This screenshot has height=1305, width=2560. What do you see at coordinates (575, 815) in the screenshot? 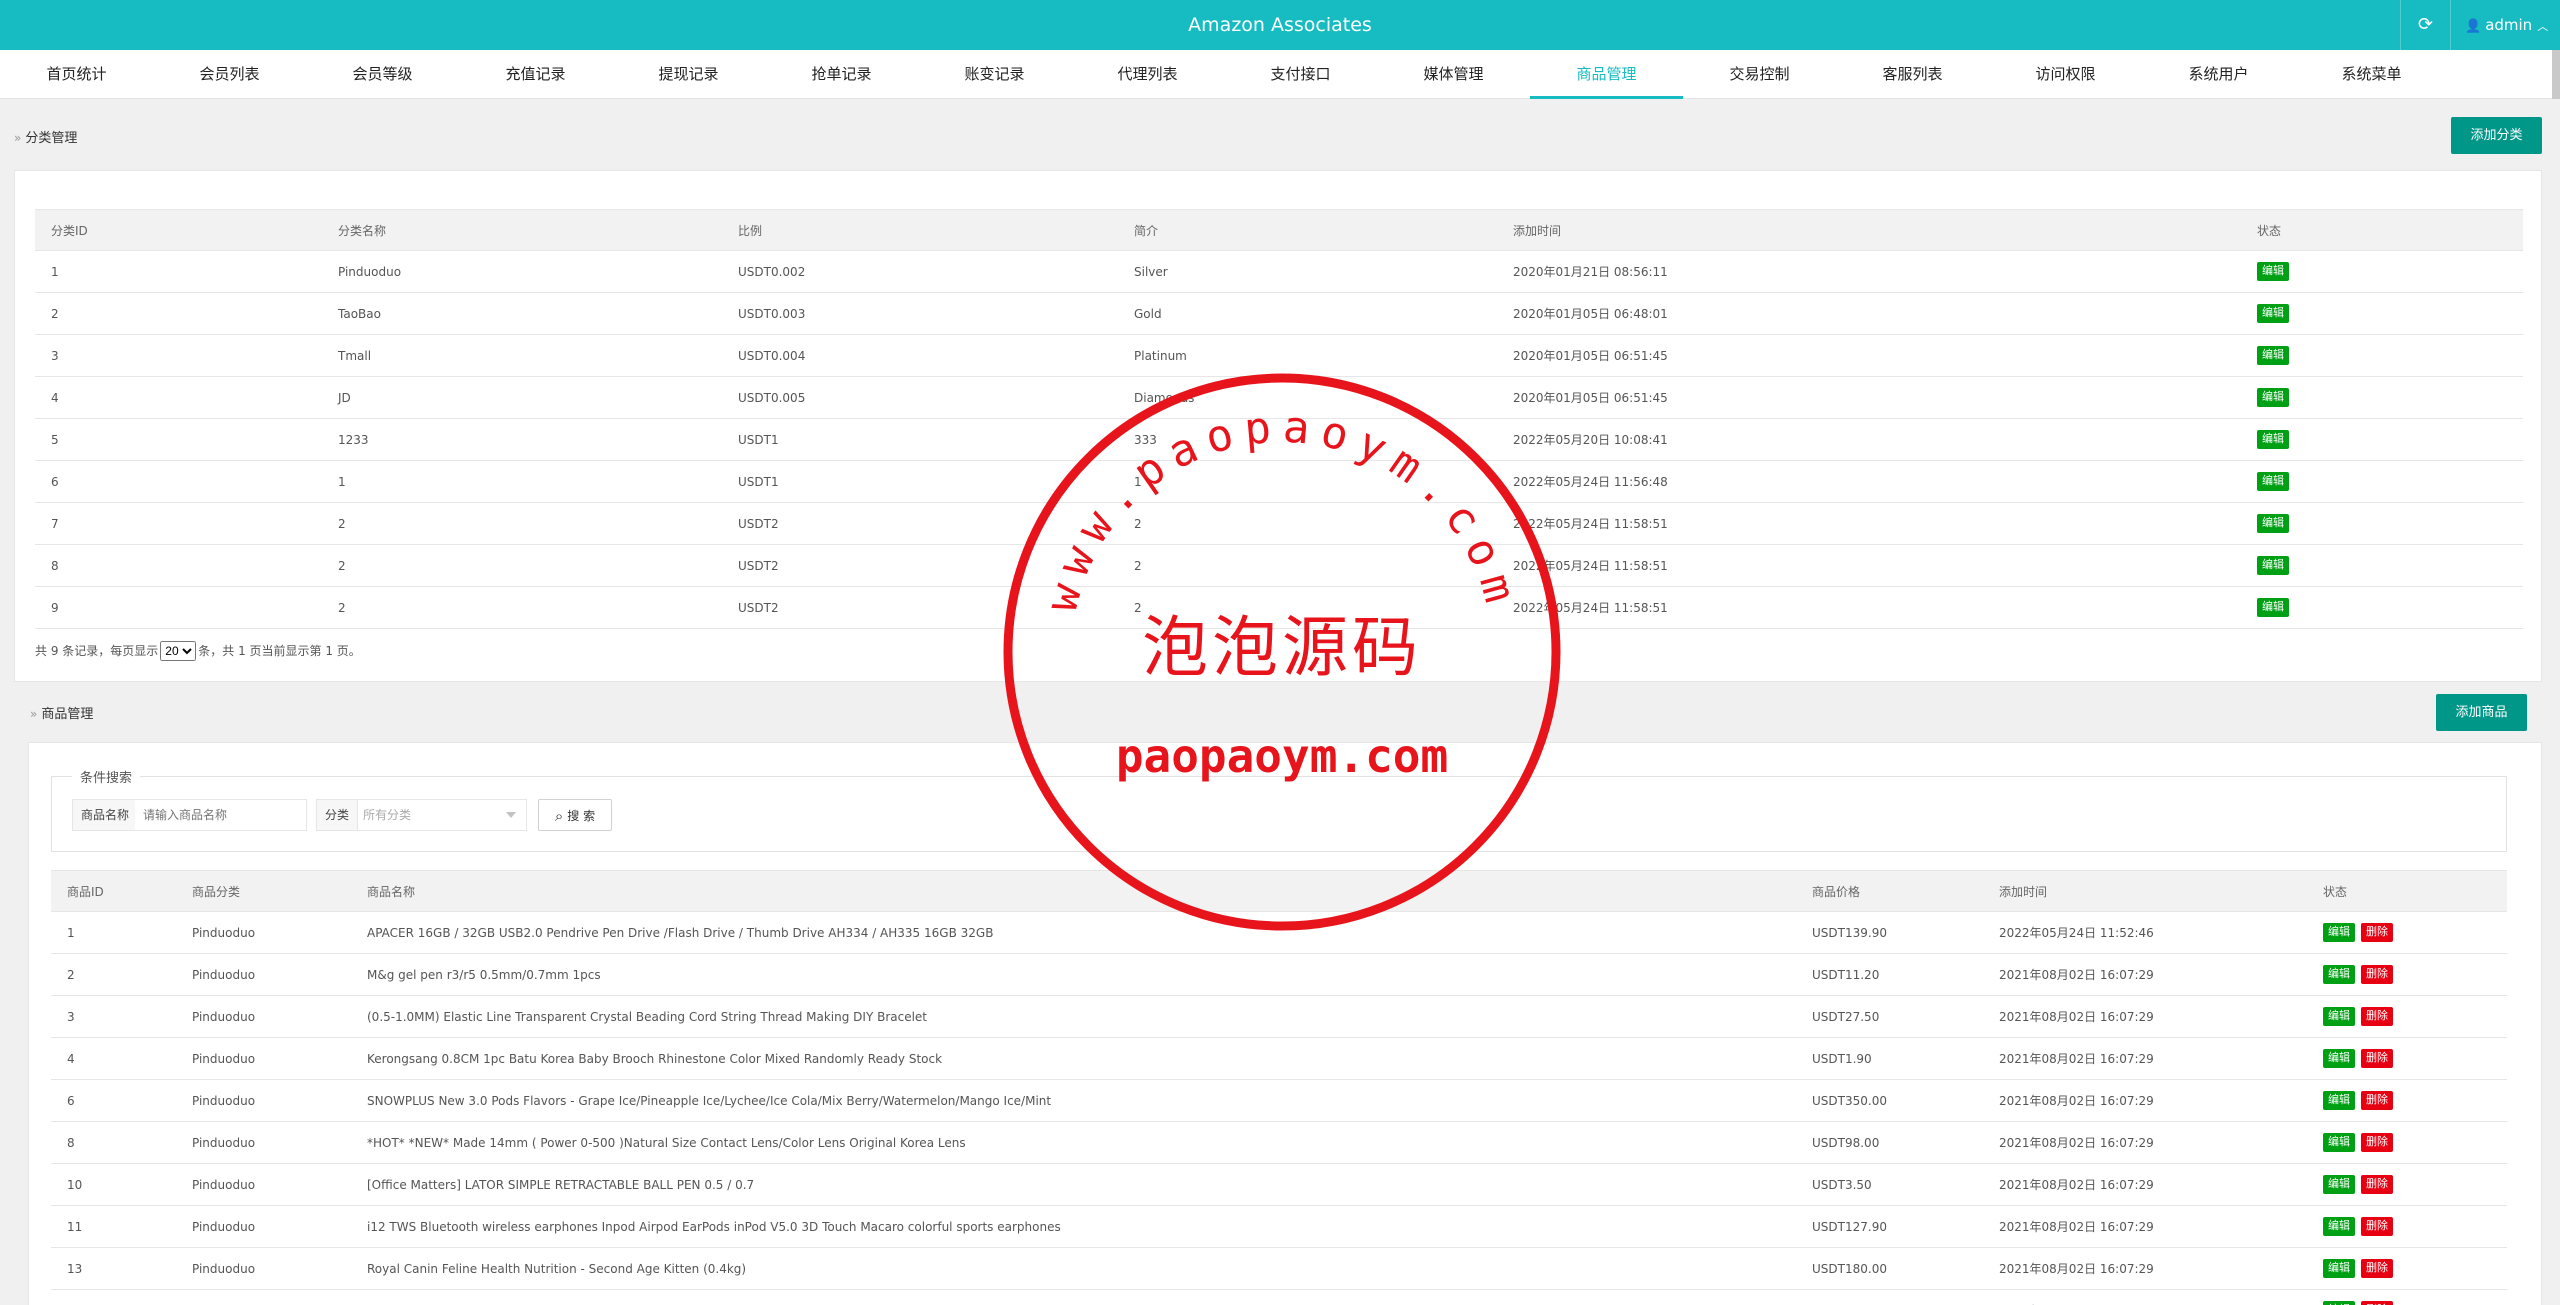
I see `search-button: ⌕ 搜 索` at bounding box center [575, 815].